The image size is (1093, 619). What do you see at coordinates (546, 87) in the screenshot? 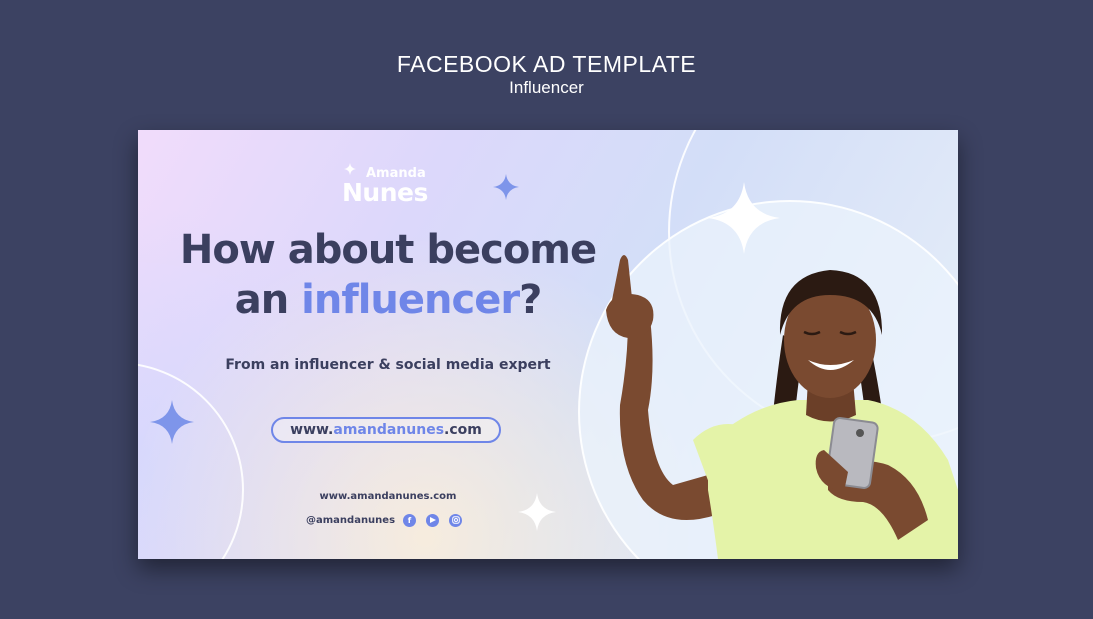
I see `page-subtitle: Influencer` at bounding box center [546, 87].